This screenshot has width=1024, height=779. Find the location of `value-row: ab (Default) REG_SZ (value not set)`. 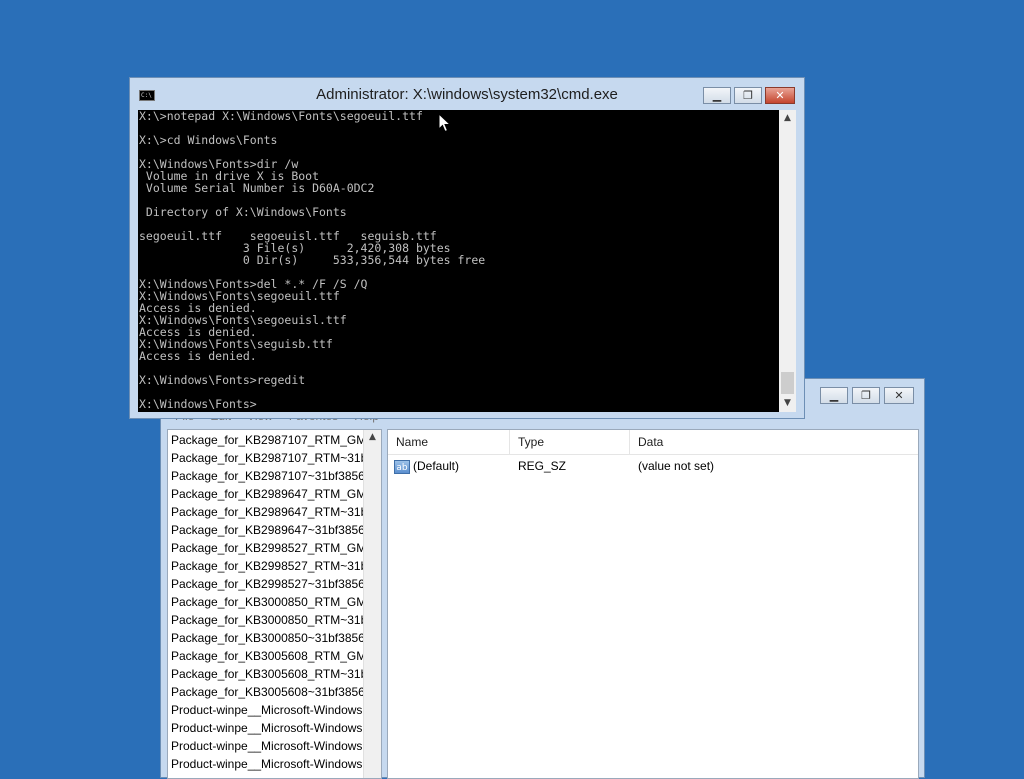

value-row: ab (Default) REG_SZ (value not set) is located at coordinates (653, 466).